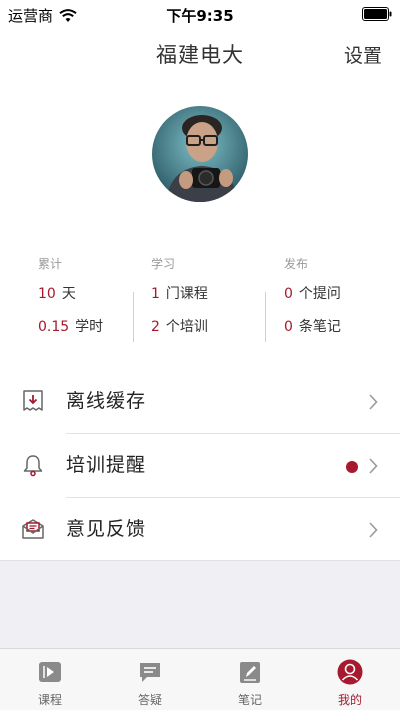 The image size is (400, 710). I want to click on menu-item-offline-cache: 离线缓存, so click(200, 401).